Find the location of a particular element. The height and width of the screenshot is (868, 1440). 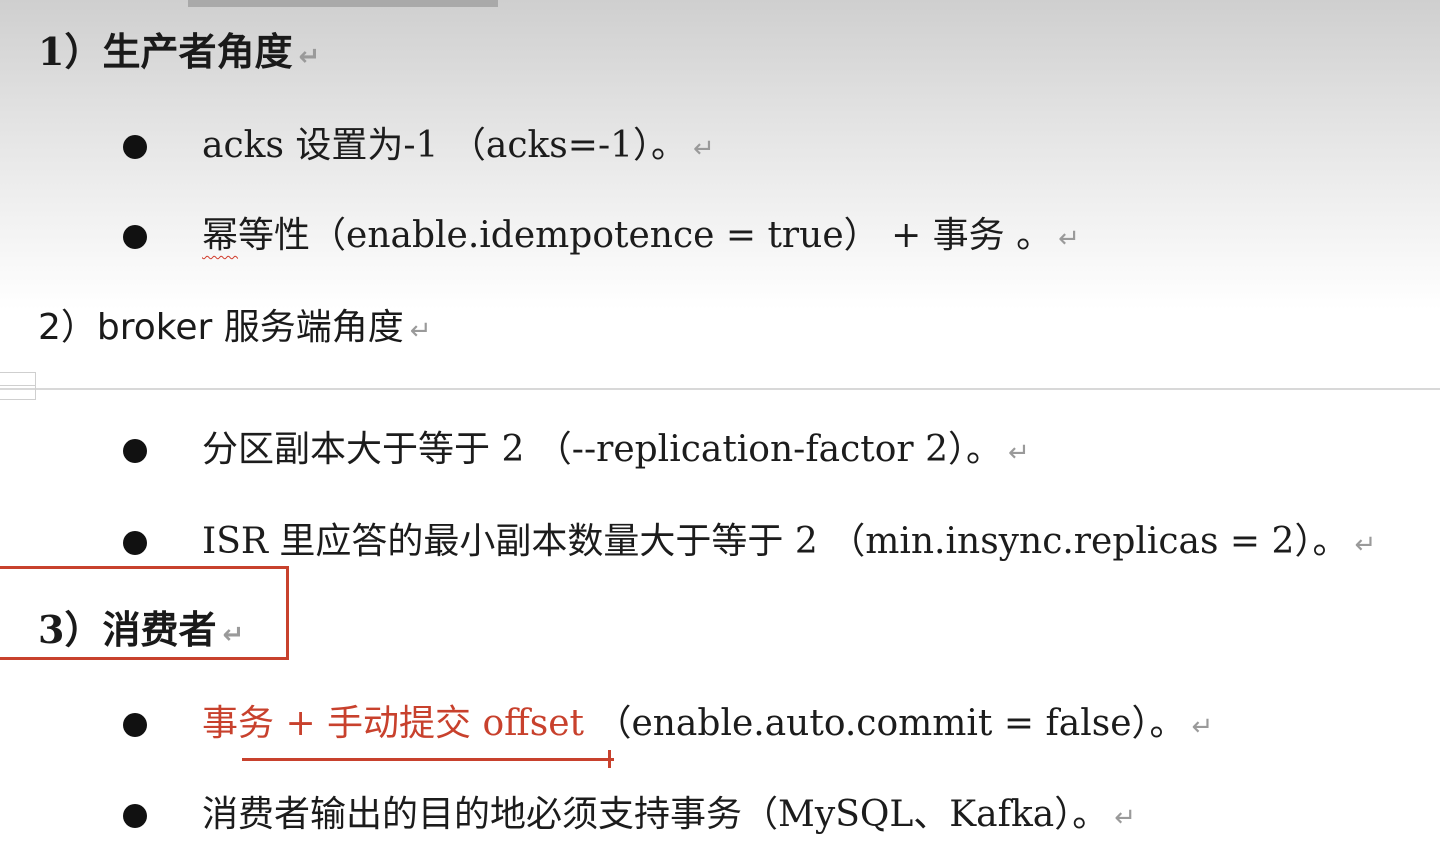

list-item: 消费者输出的目的地必须支持事务（MySQL、Kafka）。 ↵ is located at coordinates (720, 815).